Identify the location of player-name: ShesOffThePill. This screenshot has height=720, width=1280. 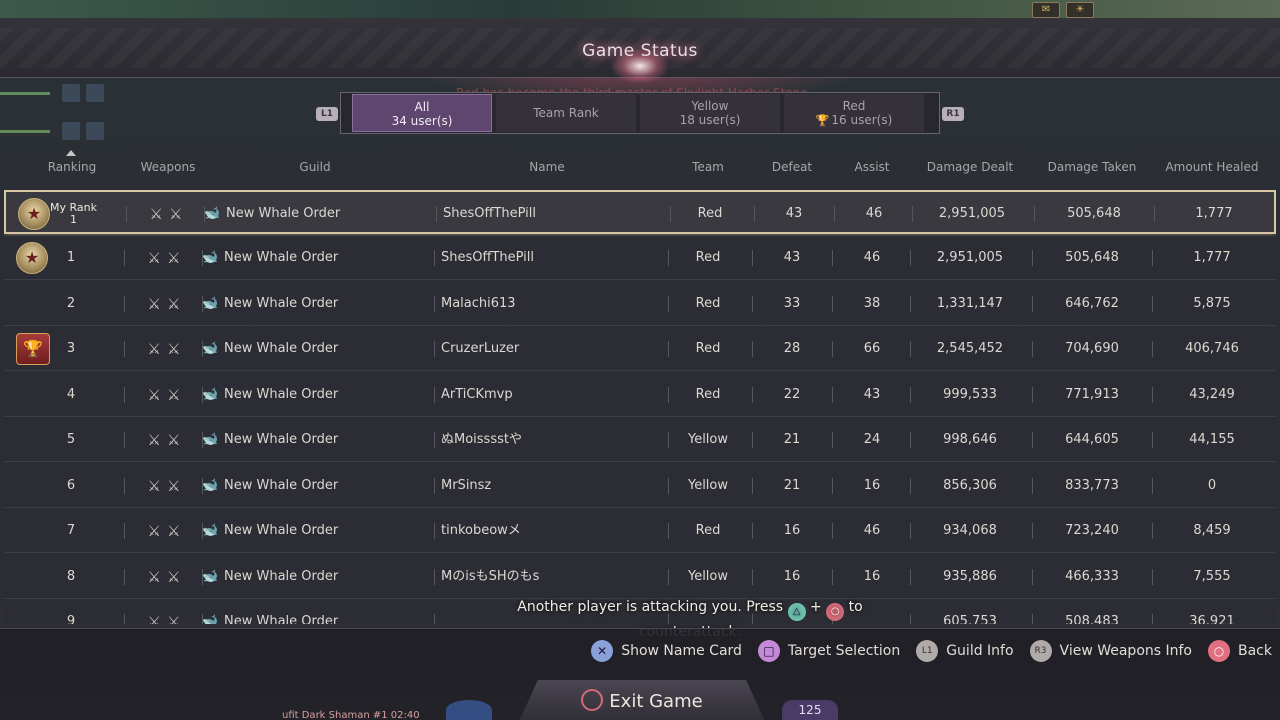
(488, 257).